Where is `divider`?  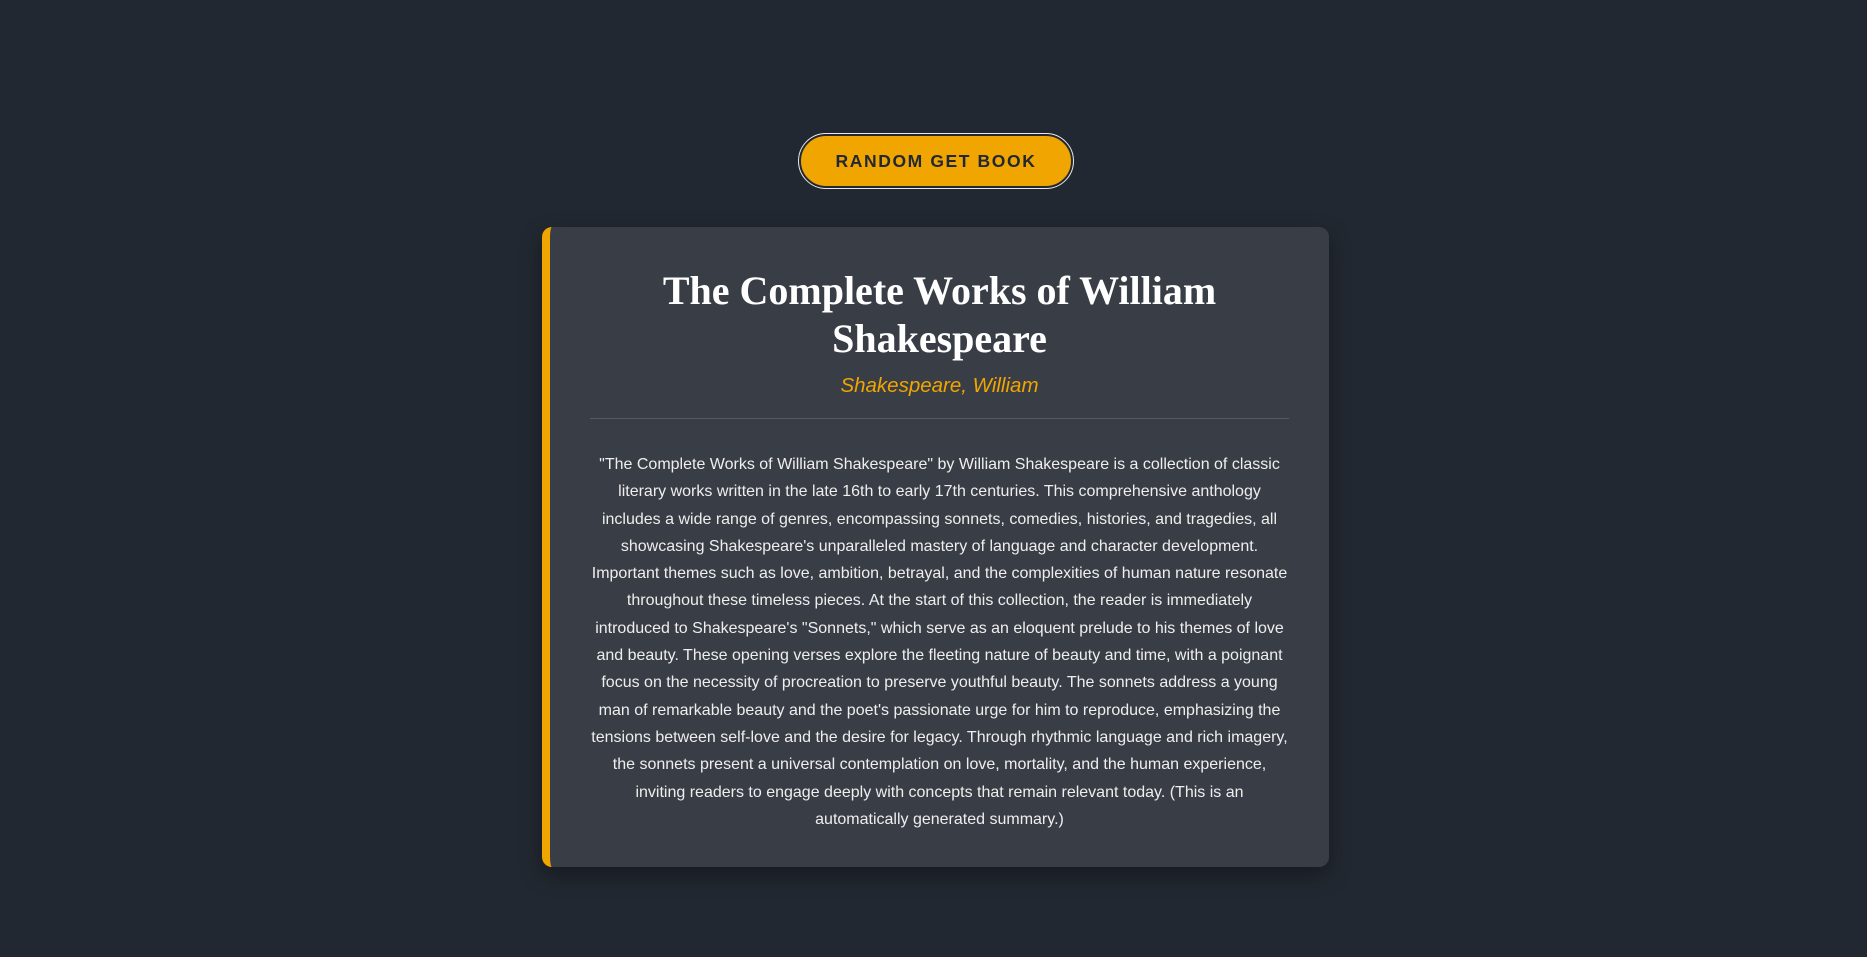
divider is located at coordinates (939, 418).